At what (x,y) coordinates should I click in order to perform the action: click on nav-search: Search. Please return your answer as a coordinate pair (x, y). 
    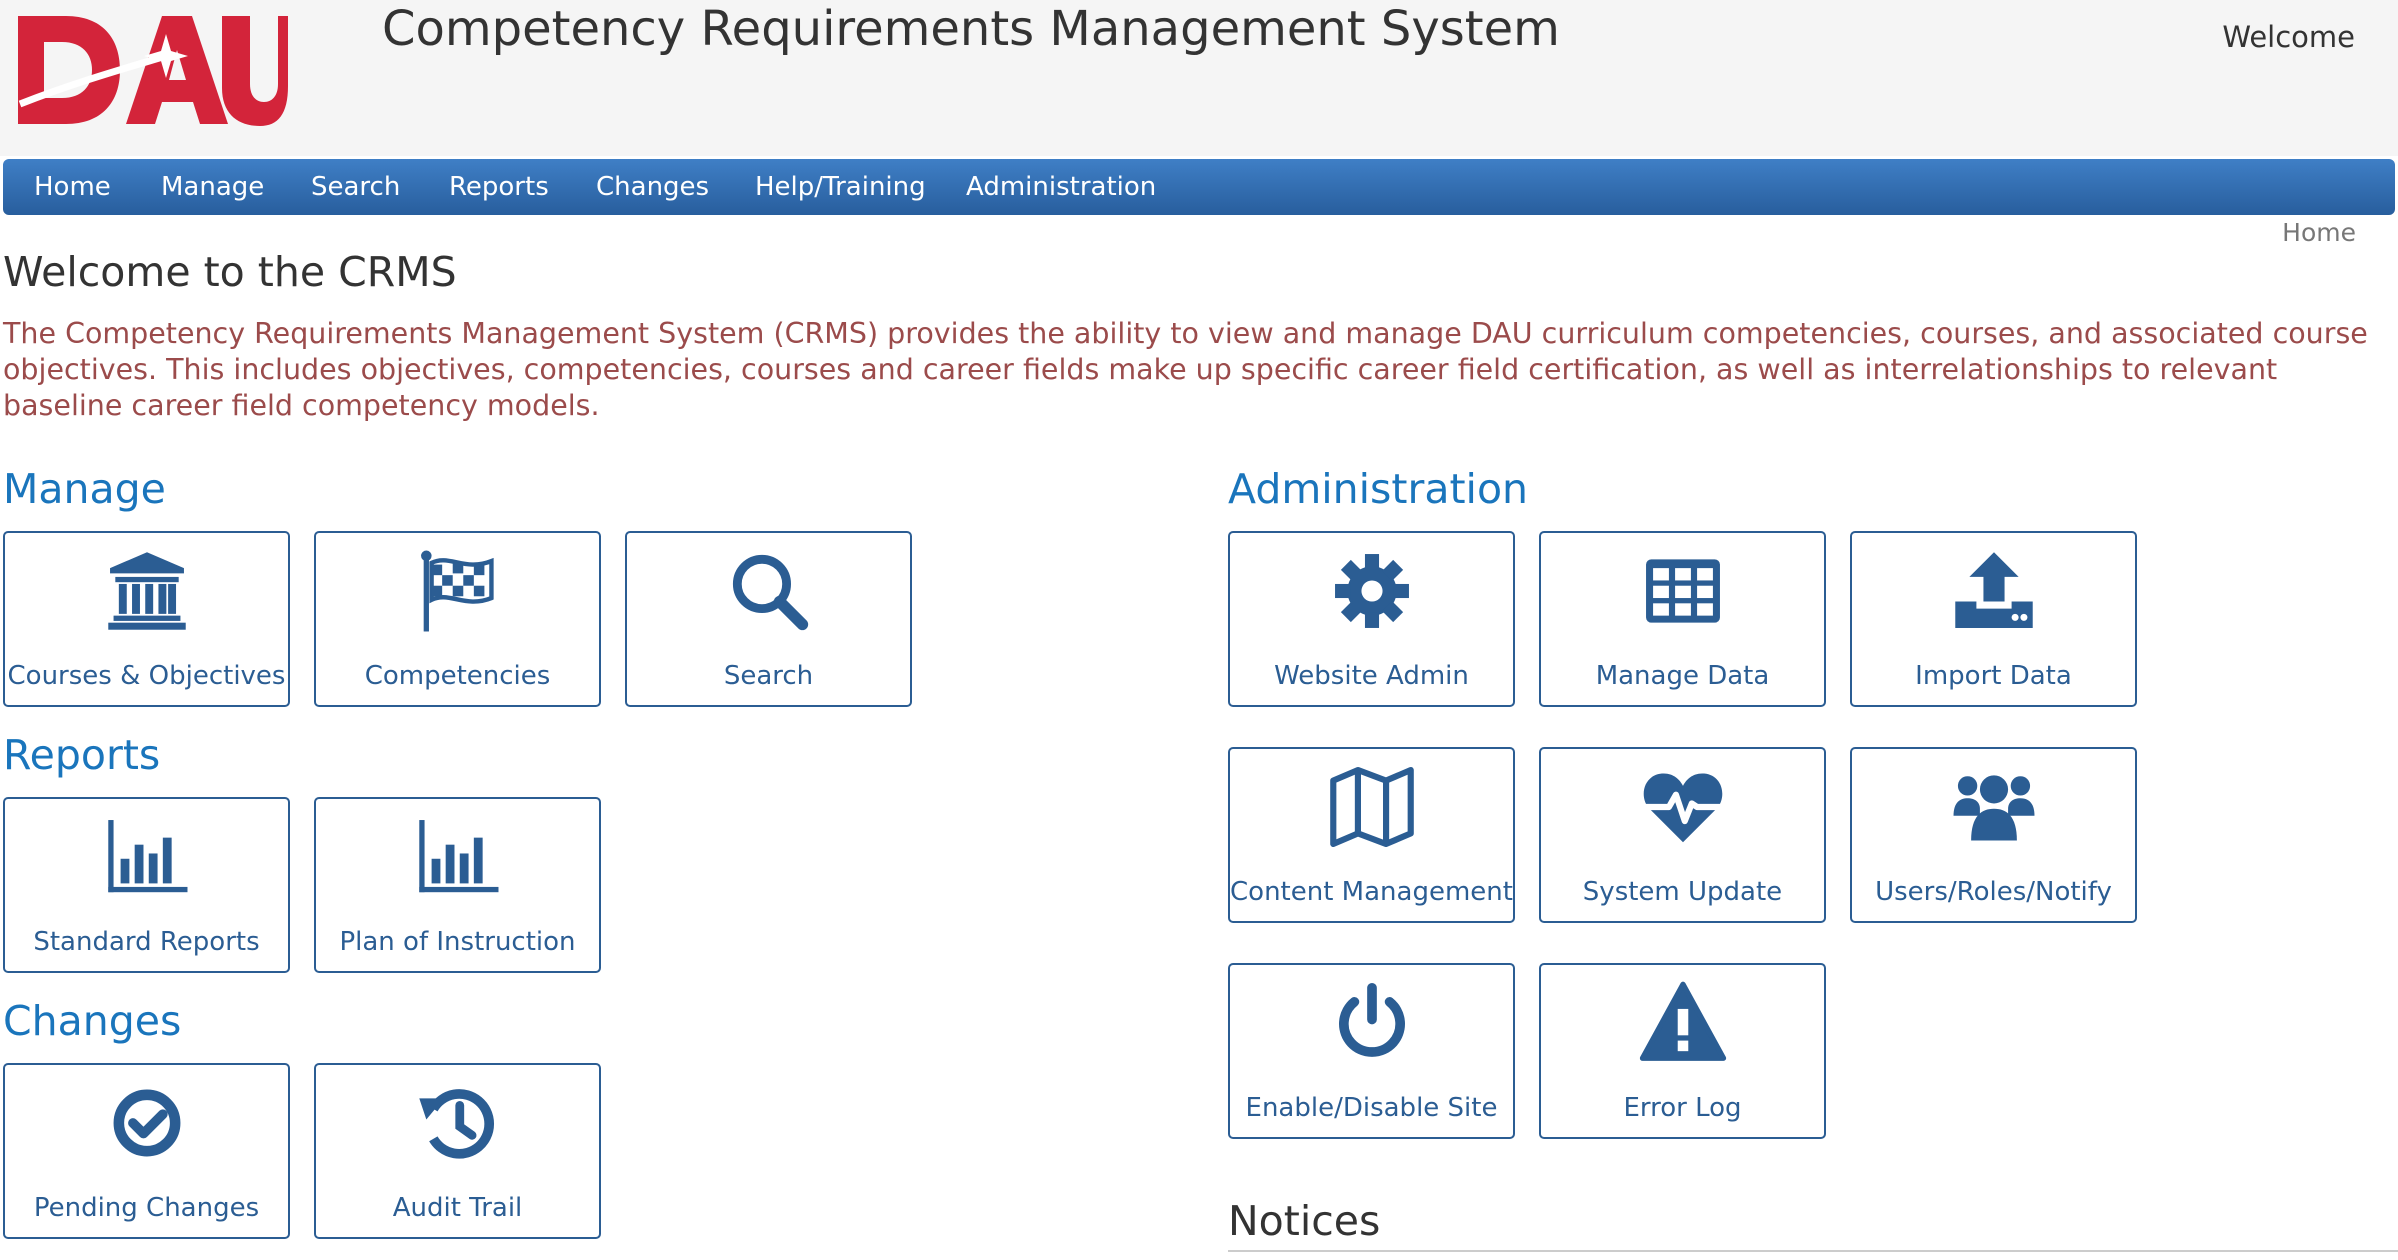
    Looking at the image, I should click on (355, 187).